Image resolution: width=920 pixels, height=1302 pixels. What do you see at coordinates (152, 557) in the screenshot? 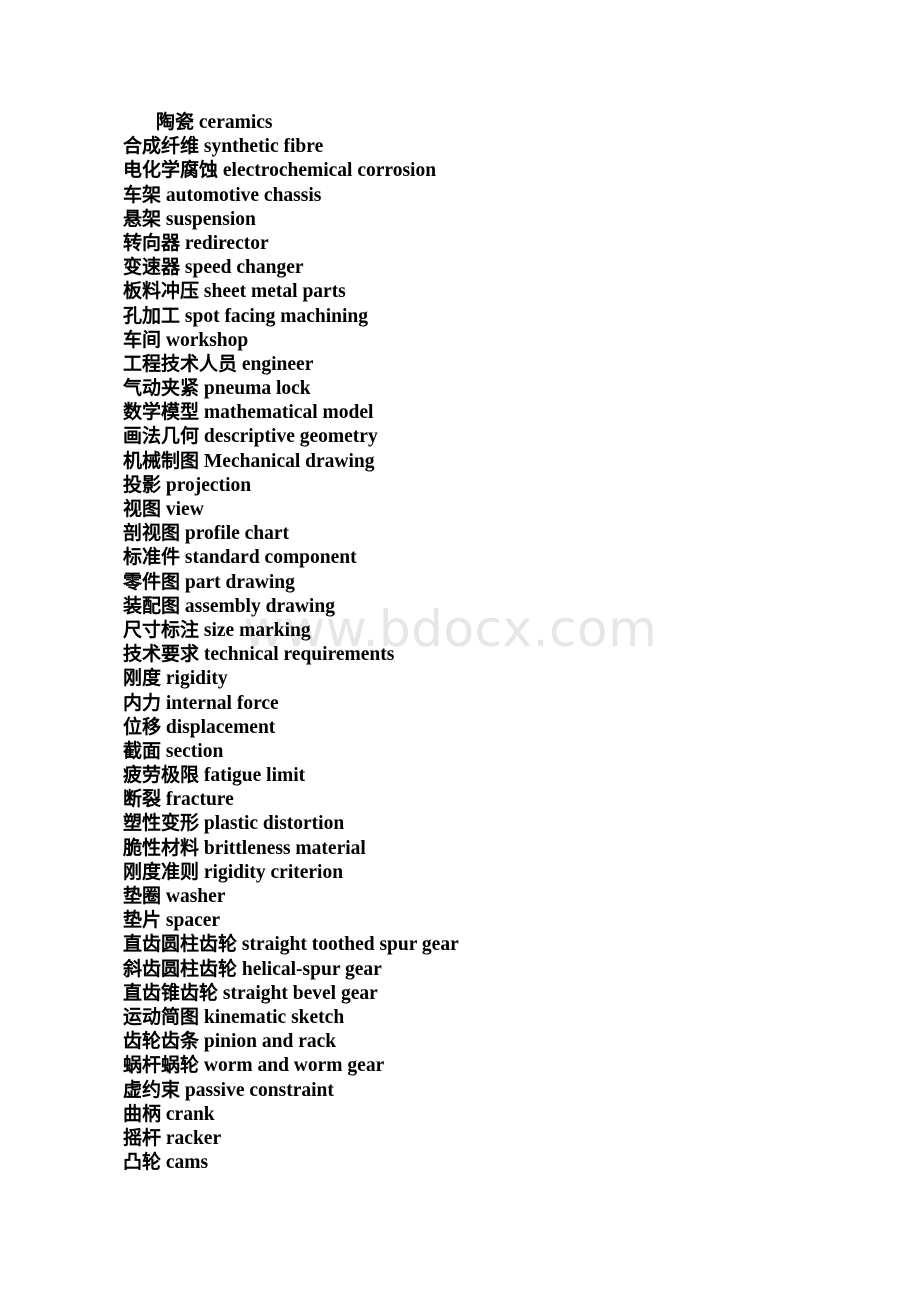
I see `glossary-term-chinese: 标准件` at bounding box center [152, 557].